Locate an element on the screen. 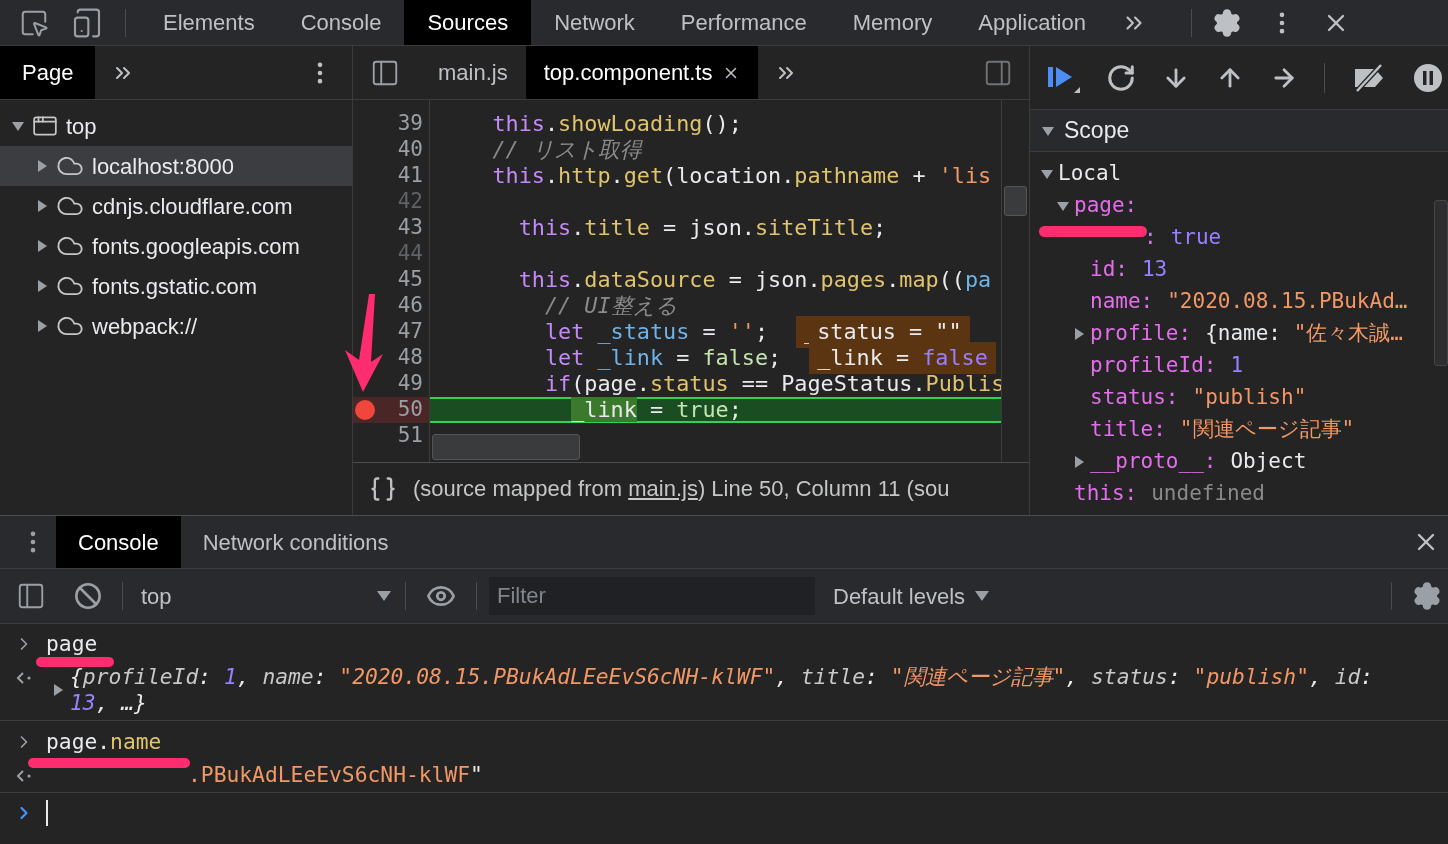 The width and height of the screenshot is (1448, 844). tree-item: fonts.googleapis.com is located at coordinates (176, 246).